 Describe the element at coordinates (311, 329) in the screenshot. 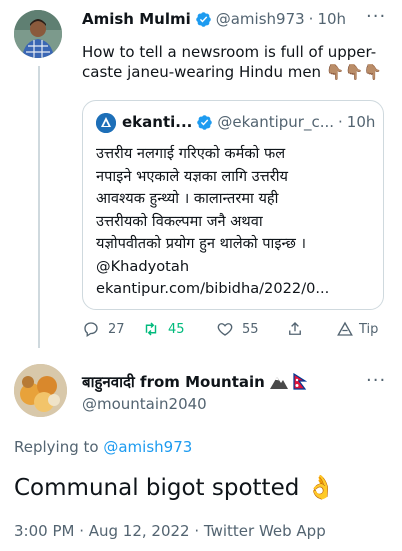

I see `share-button` at that location.